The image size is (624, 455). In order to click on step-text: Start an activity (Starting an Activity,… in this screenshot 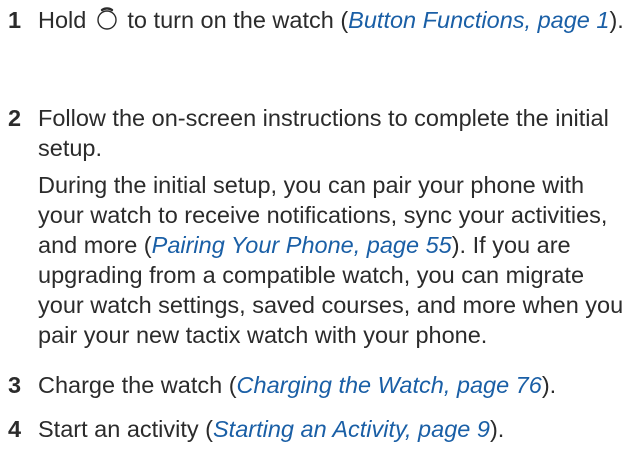, I will do `click(271, 429)`.